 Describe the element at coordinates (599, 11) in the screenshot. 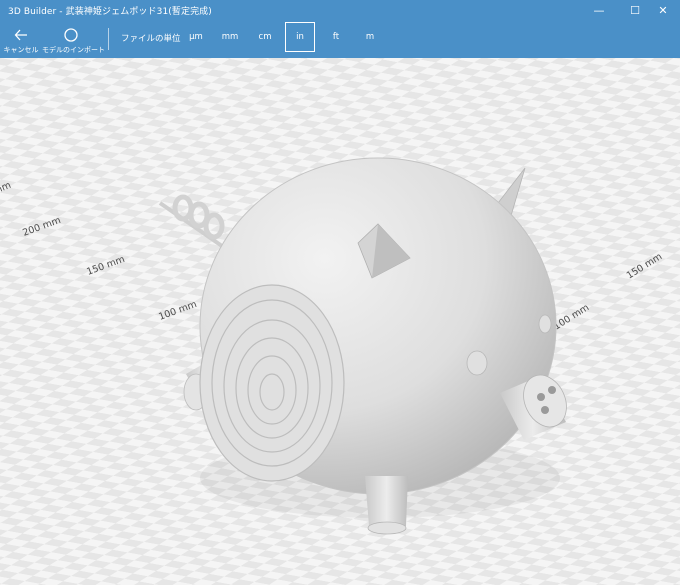

I see `minimize-button: —` at that location.